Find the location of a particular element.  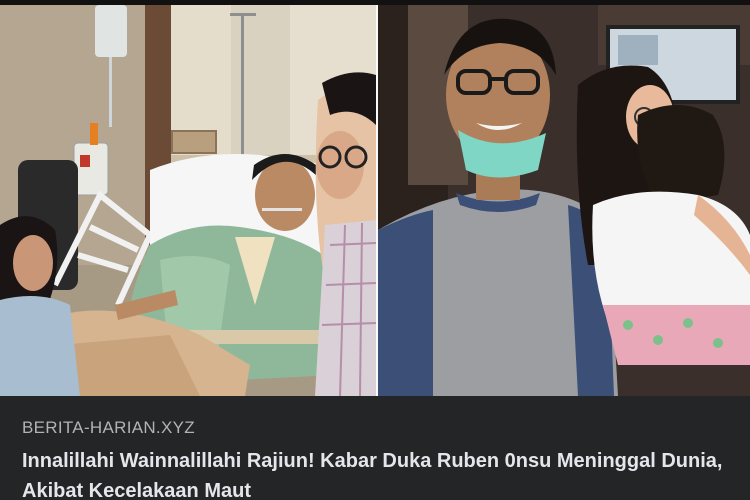

source-domain: BERITA-HARIAN.XYZ is located at coordinates (108, 427).